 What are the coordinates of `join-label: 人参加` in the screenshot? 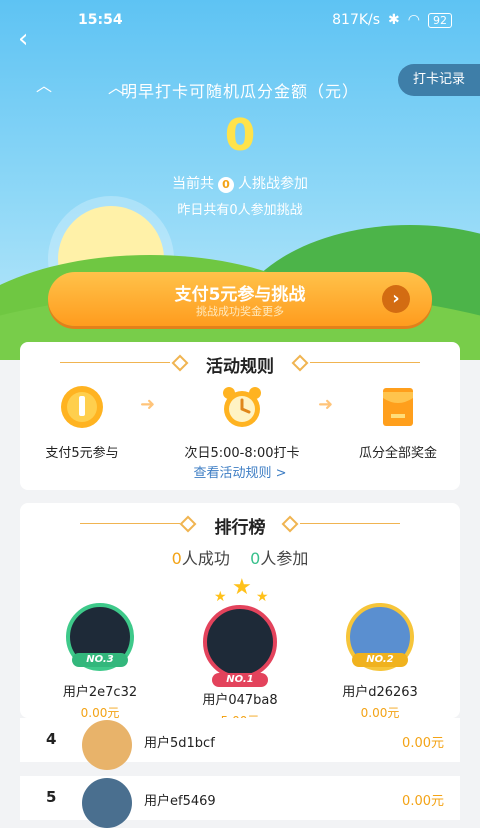 It's located at (284, 558).